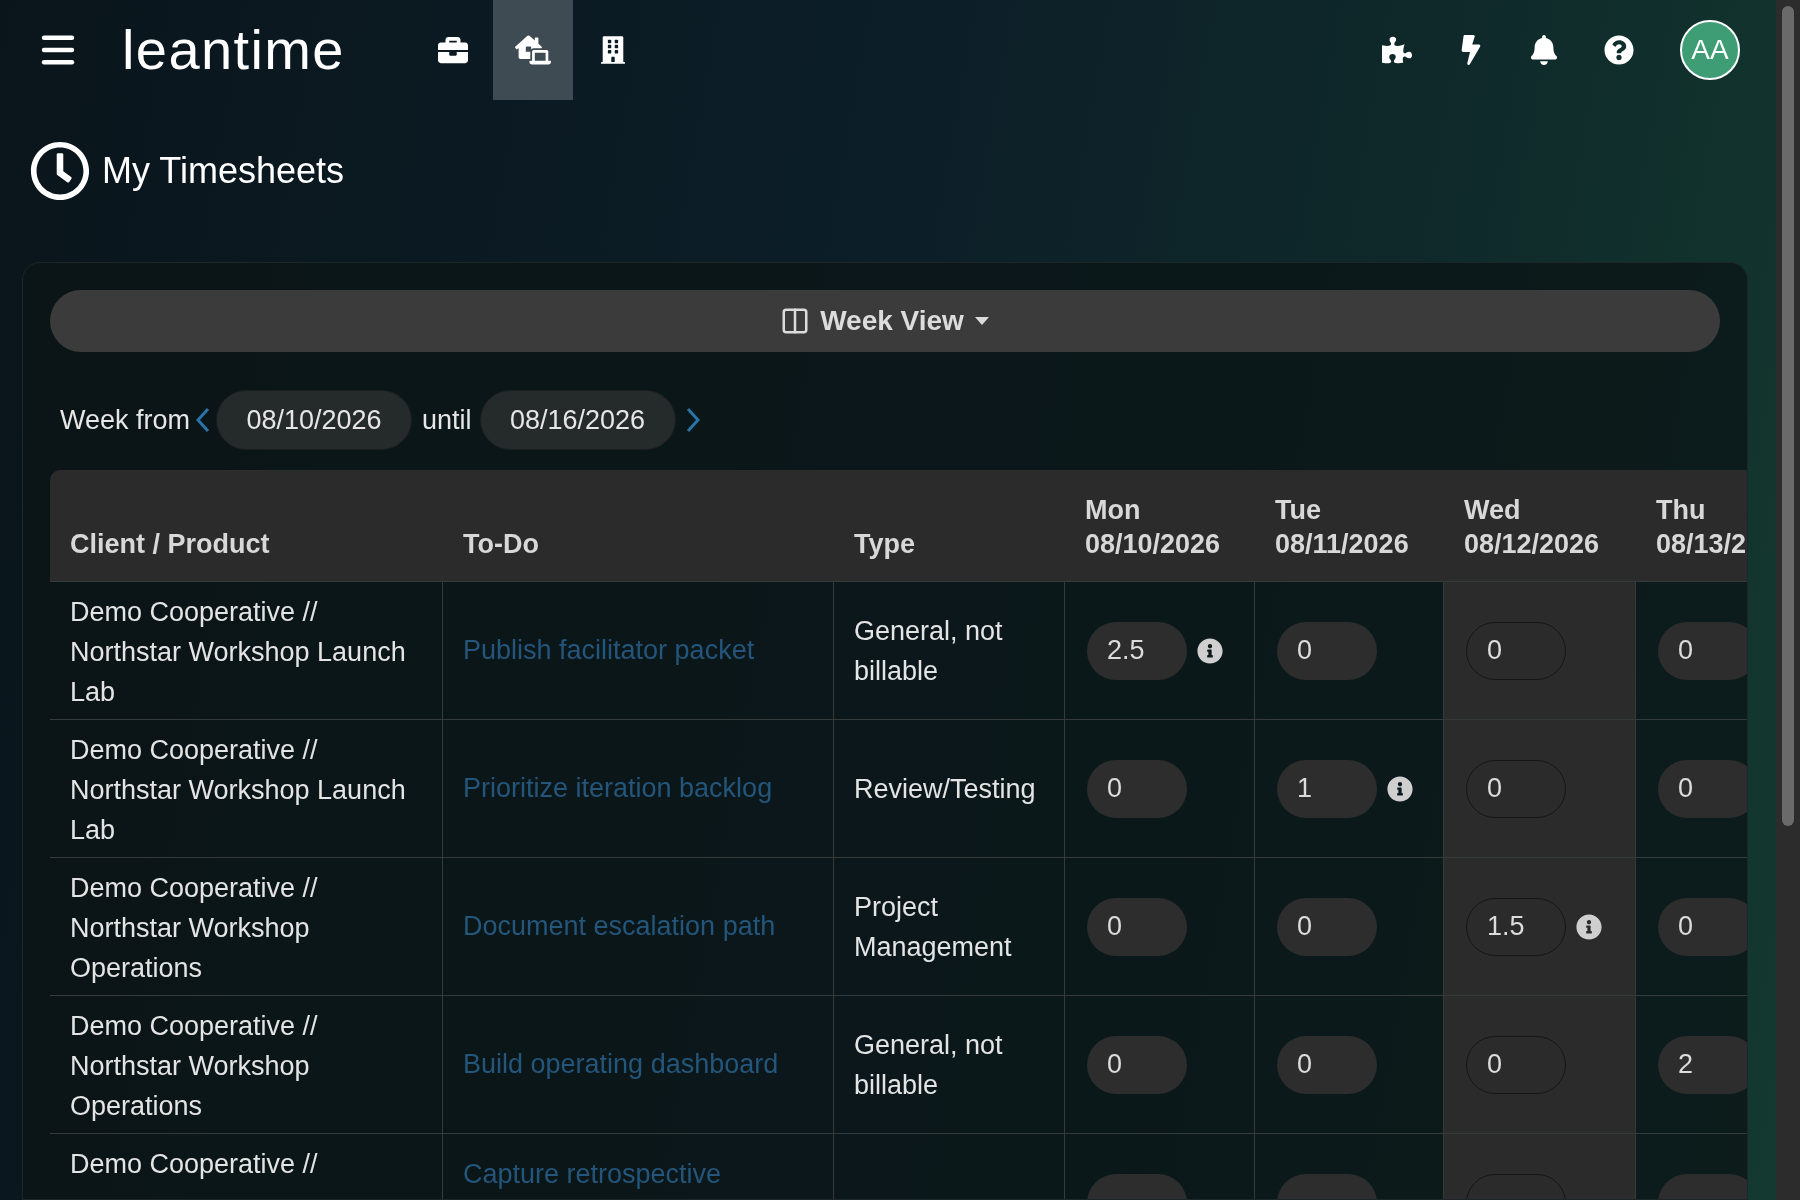 The width and height of the screenshot is (1800, 1200). I want to click on chevron-left-icon, so click(203, 420).